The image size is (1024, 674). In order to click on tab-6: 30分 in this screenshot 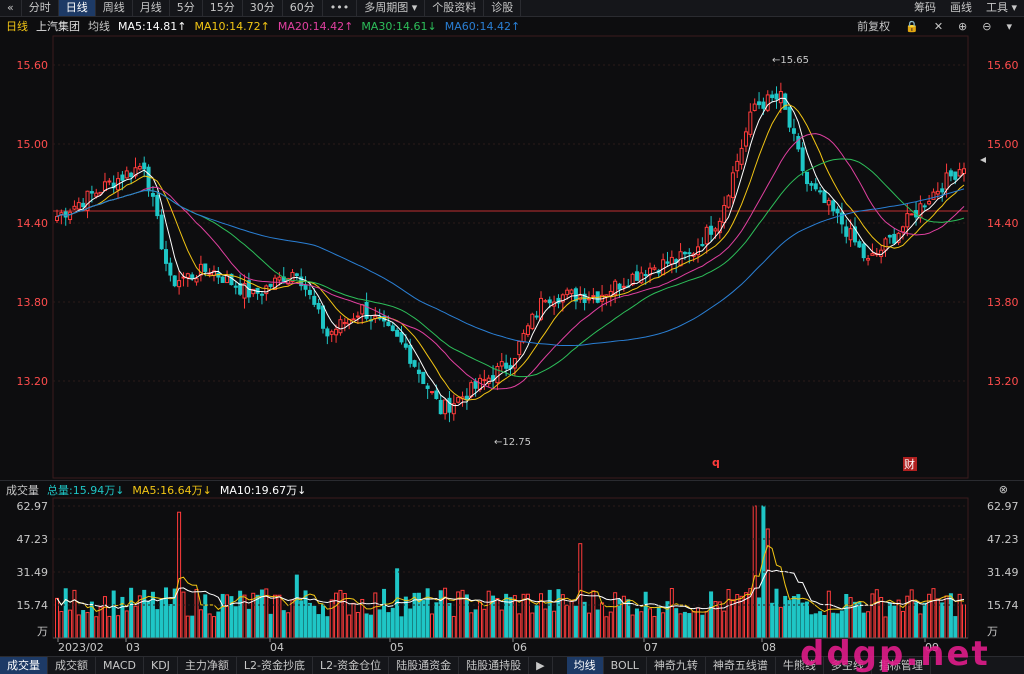, I will do `click(263, 8)`.